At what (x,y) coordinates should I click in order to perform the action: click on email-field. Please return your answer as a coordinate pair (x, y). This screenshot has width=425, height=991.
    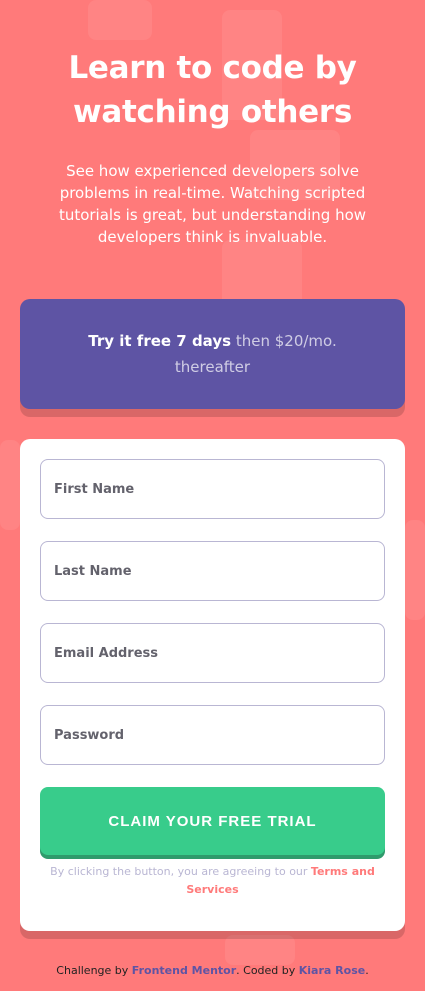
    Looking at the image, I should click on (212, 653).